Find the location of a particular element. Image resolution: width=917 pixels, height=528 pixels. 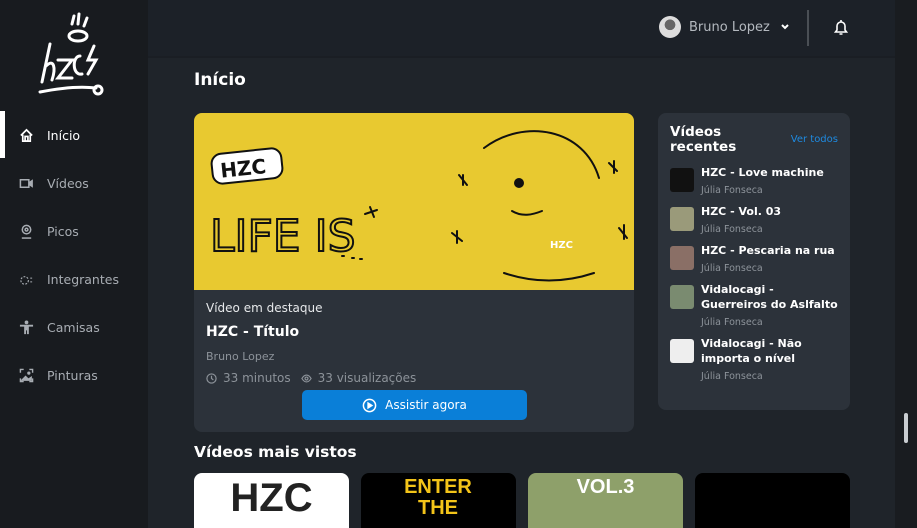

sidebar-item-camisas: Camisas is located at coordinates (74, 327).